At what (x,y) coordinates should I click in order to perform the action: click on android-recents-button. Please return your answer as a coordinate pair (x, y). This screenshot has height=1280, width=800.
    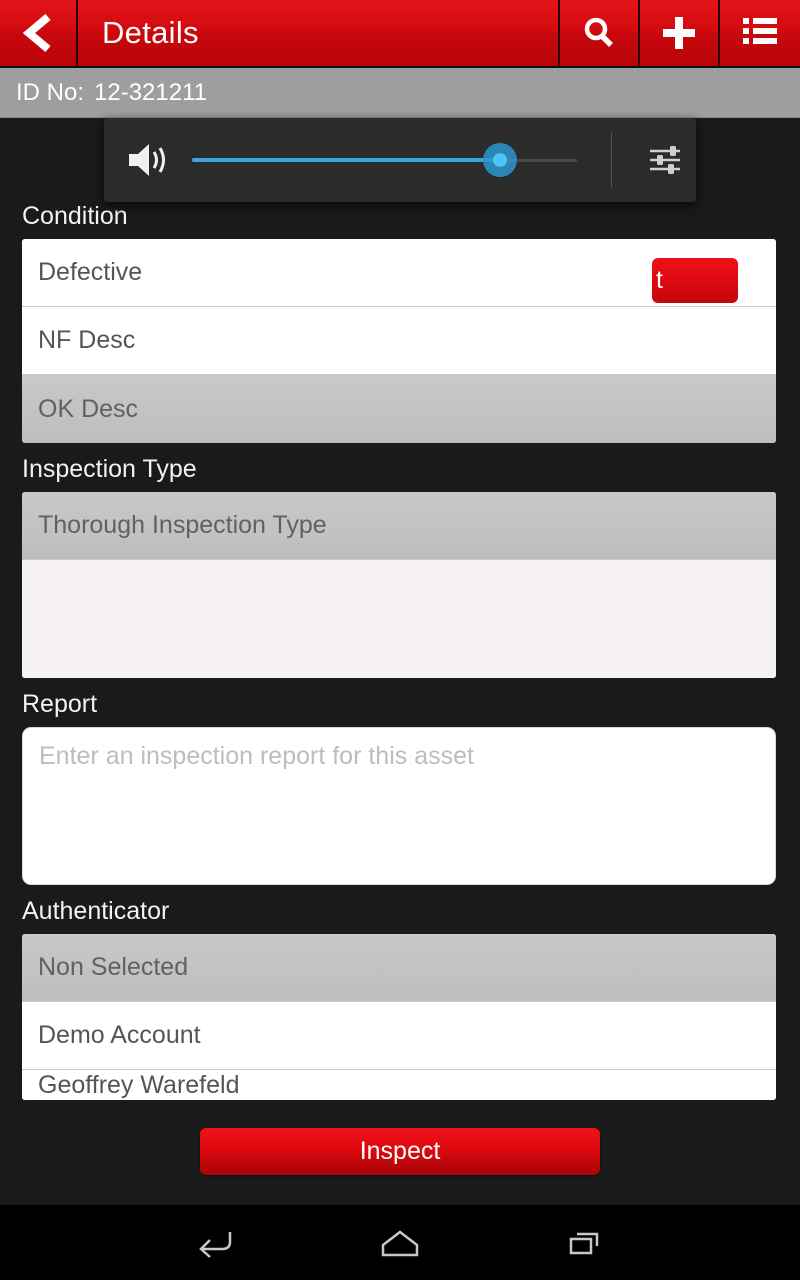
    Looking at the image, I should click on (586, 1242).